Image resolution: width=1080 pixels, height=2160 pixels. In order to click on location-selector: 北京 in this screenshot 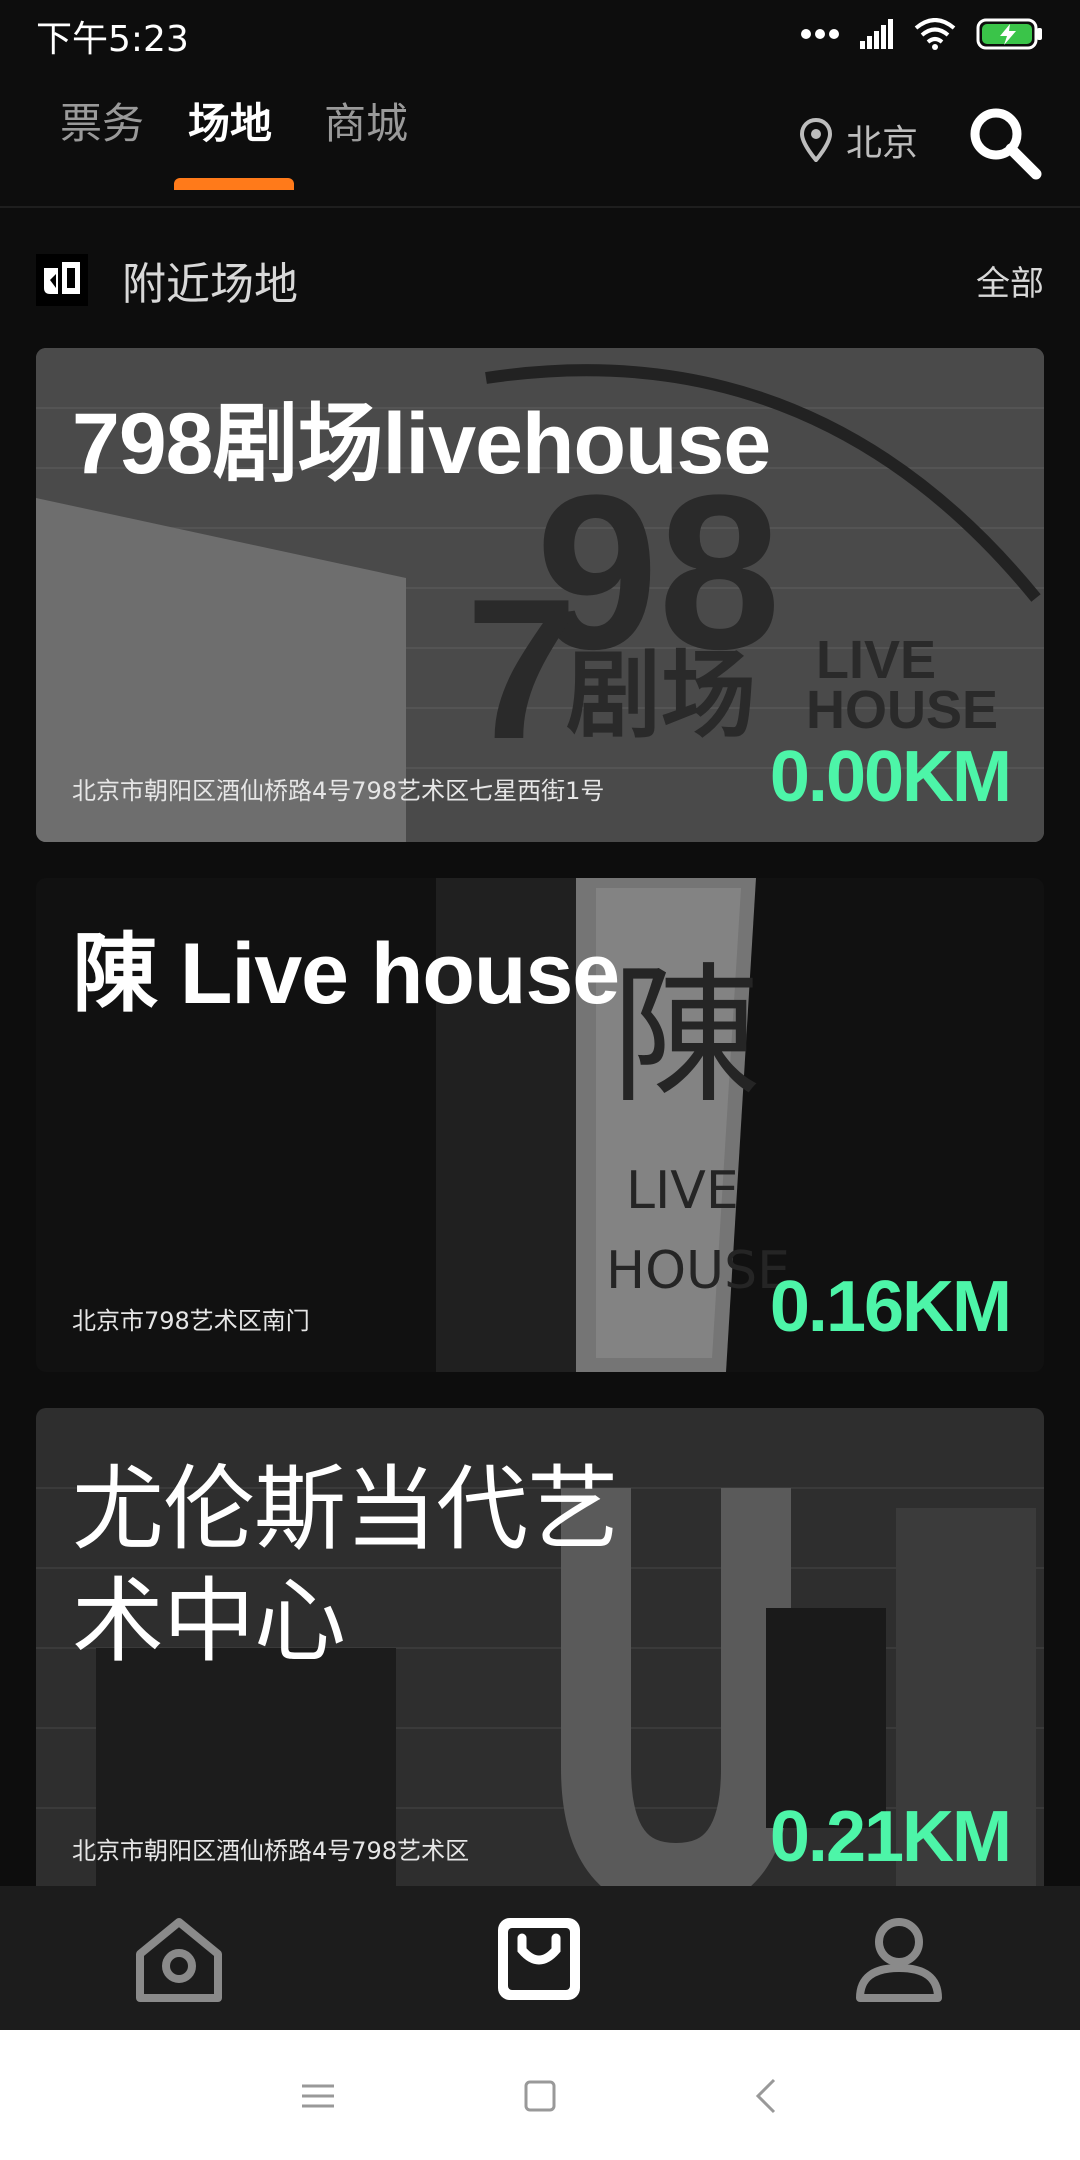, I will do `click(858, 140)`.